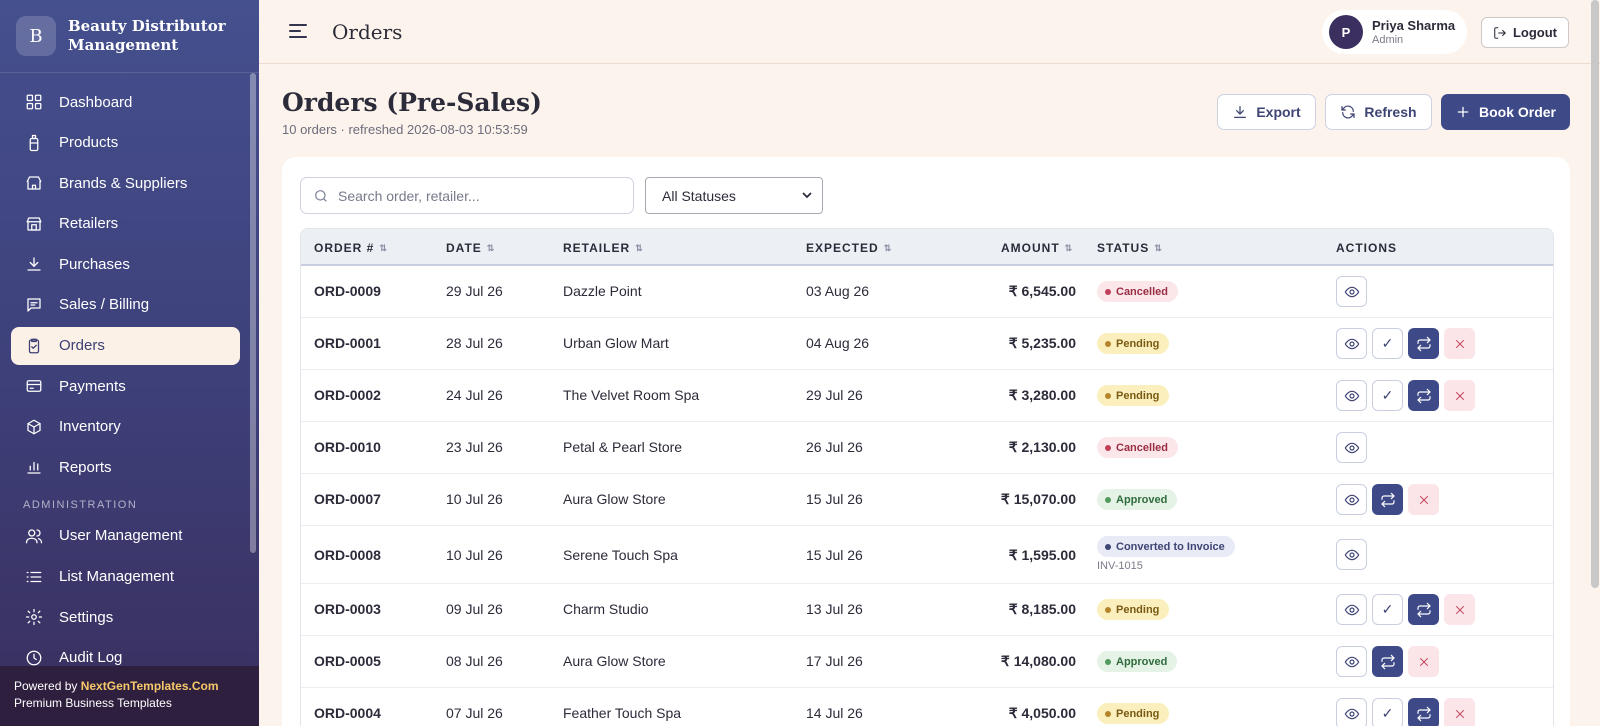  I want to click on sidebar-item-reports: Reports, so click(125, 467).